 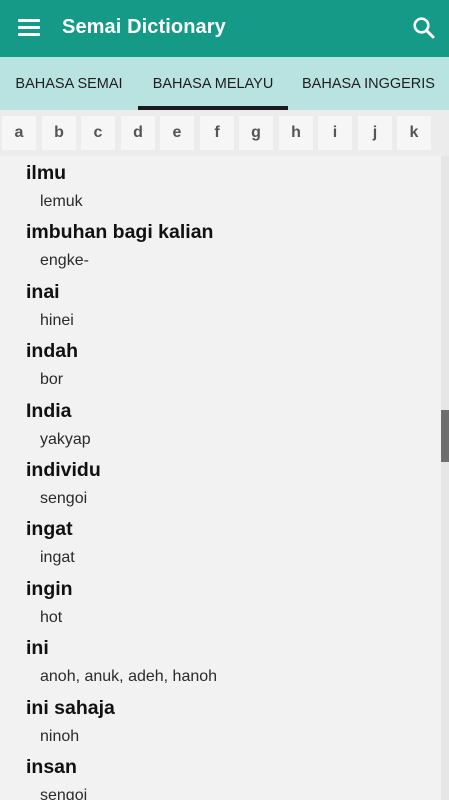 What do you see at coordinates (37, 648) in the screenshot?
I see `entry-word: ini` at bounding box center [37, 648].